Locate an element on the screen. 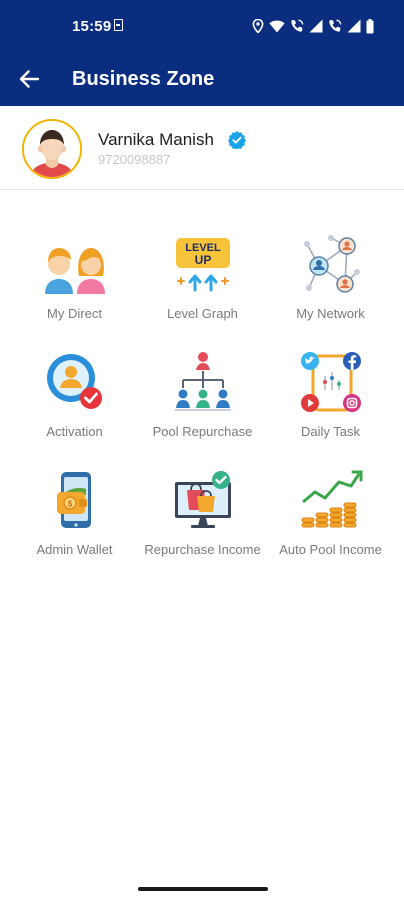 The image size is (404, 900). page-title: Business Zone is located at coordinates (143, 79).